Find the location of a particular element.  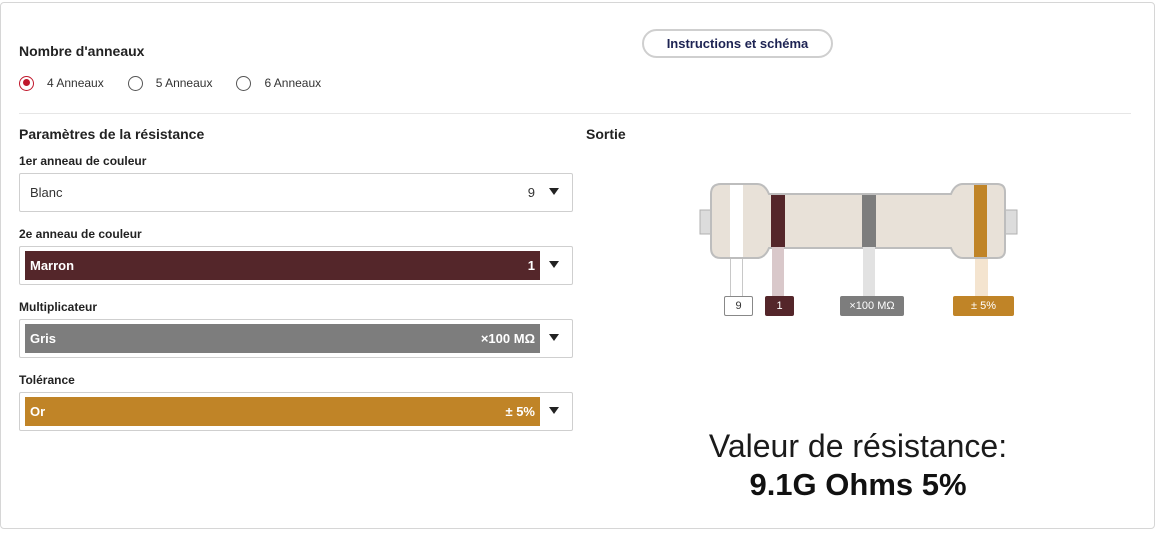

ring1-color-name: Blanc is located at coordinates (46, 192).